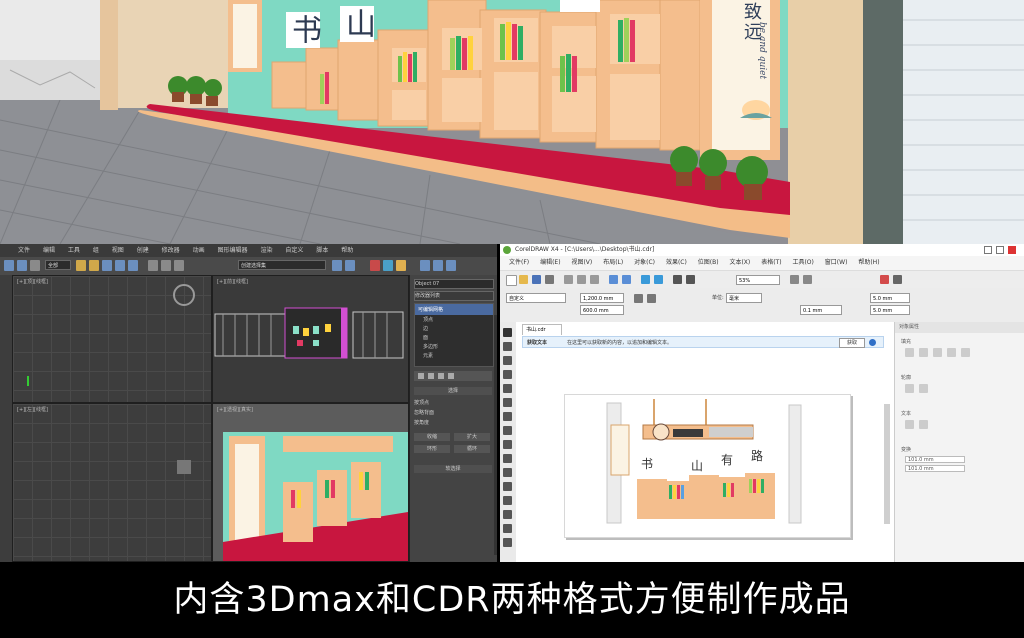  I want to click on align-icon, so click(350, 265).